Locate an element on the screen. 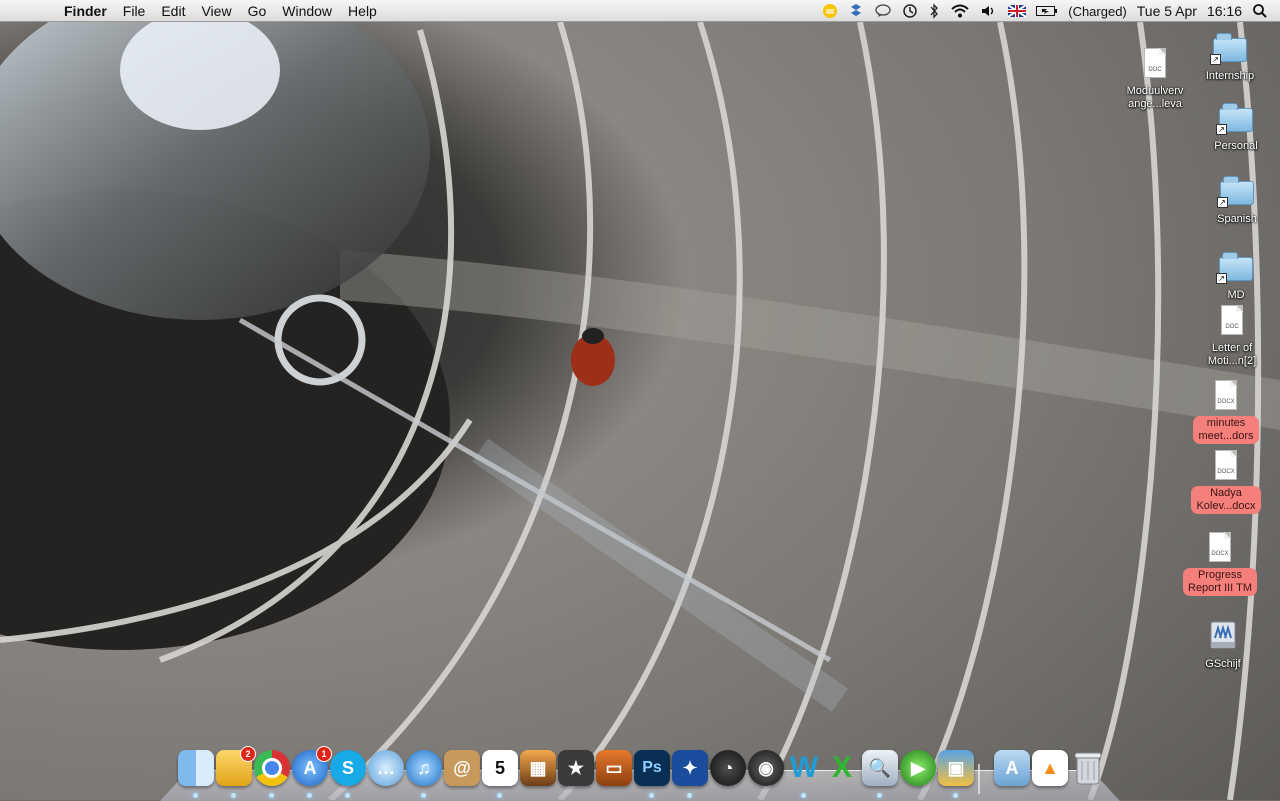  dock-green-app-icon: ▶ is located at coordinates (918, 768).